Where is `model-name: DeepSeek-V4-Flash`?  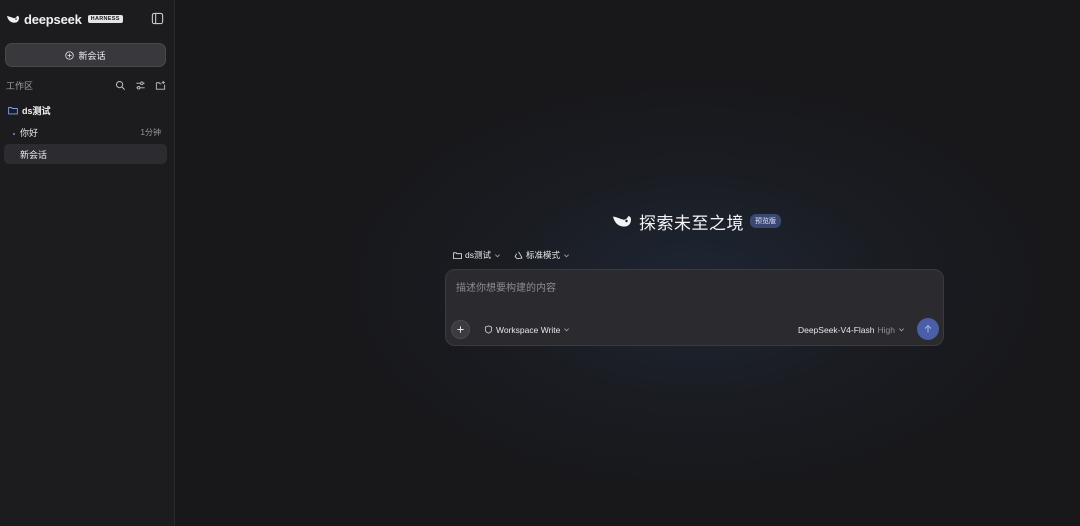 model-name: DeepSeek-V4-Flash is located at coordinates (836, 329).